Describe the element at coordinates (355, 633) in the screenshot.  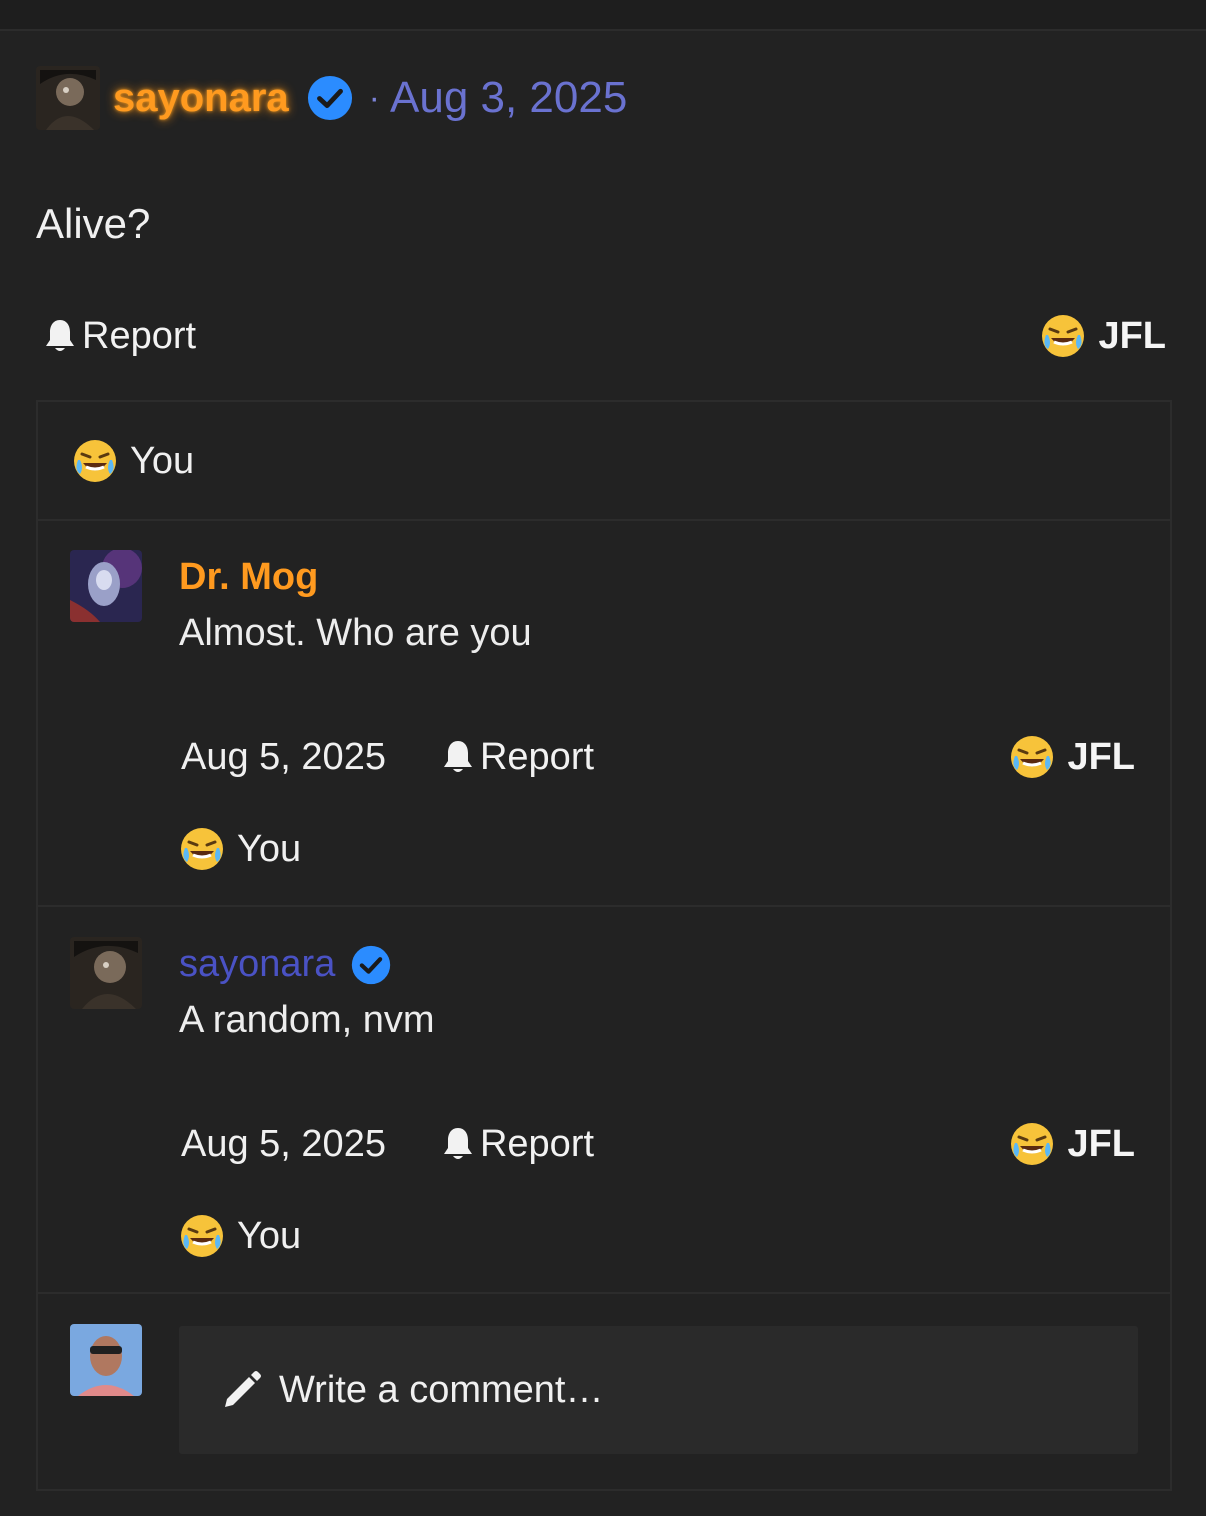
I see `comment-text: Almost. Who are you` at that location.